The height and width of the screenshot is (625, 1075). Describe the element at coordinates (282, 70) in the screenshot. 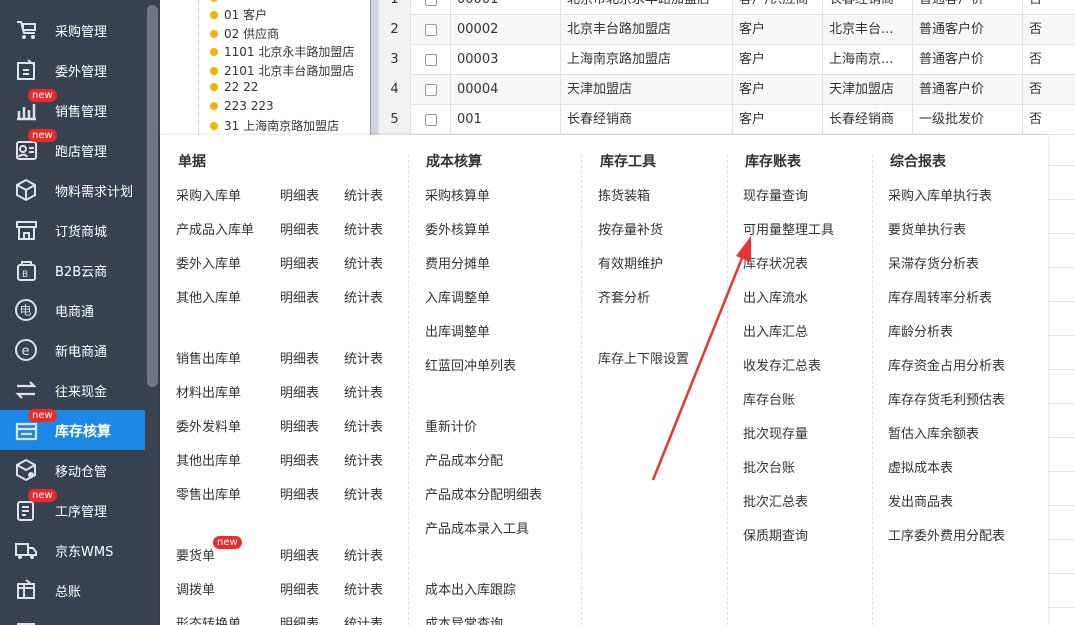

I see `tree-node: 2101 北京丰台路加盟店` at that location.